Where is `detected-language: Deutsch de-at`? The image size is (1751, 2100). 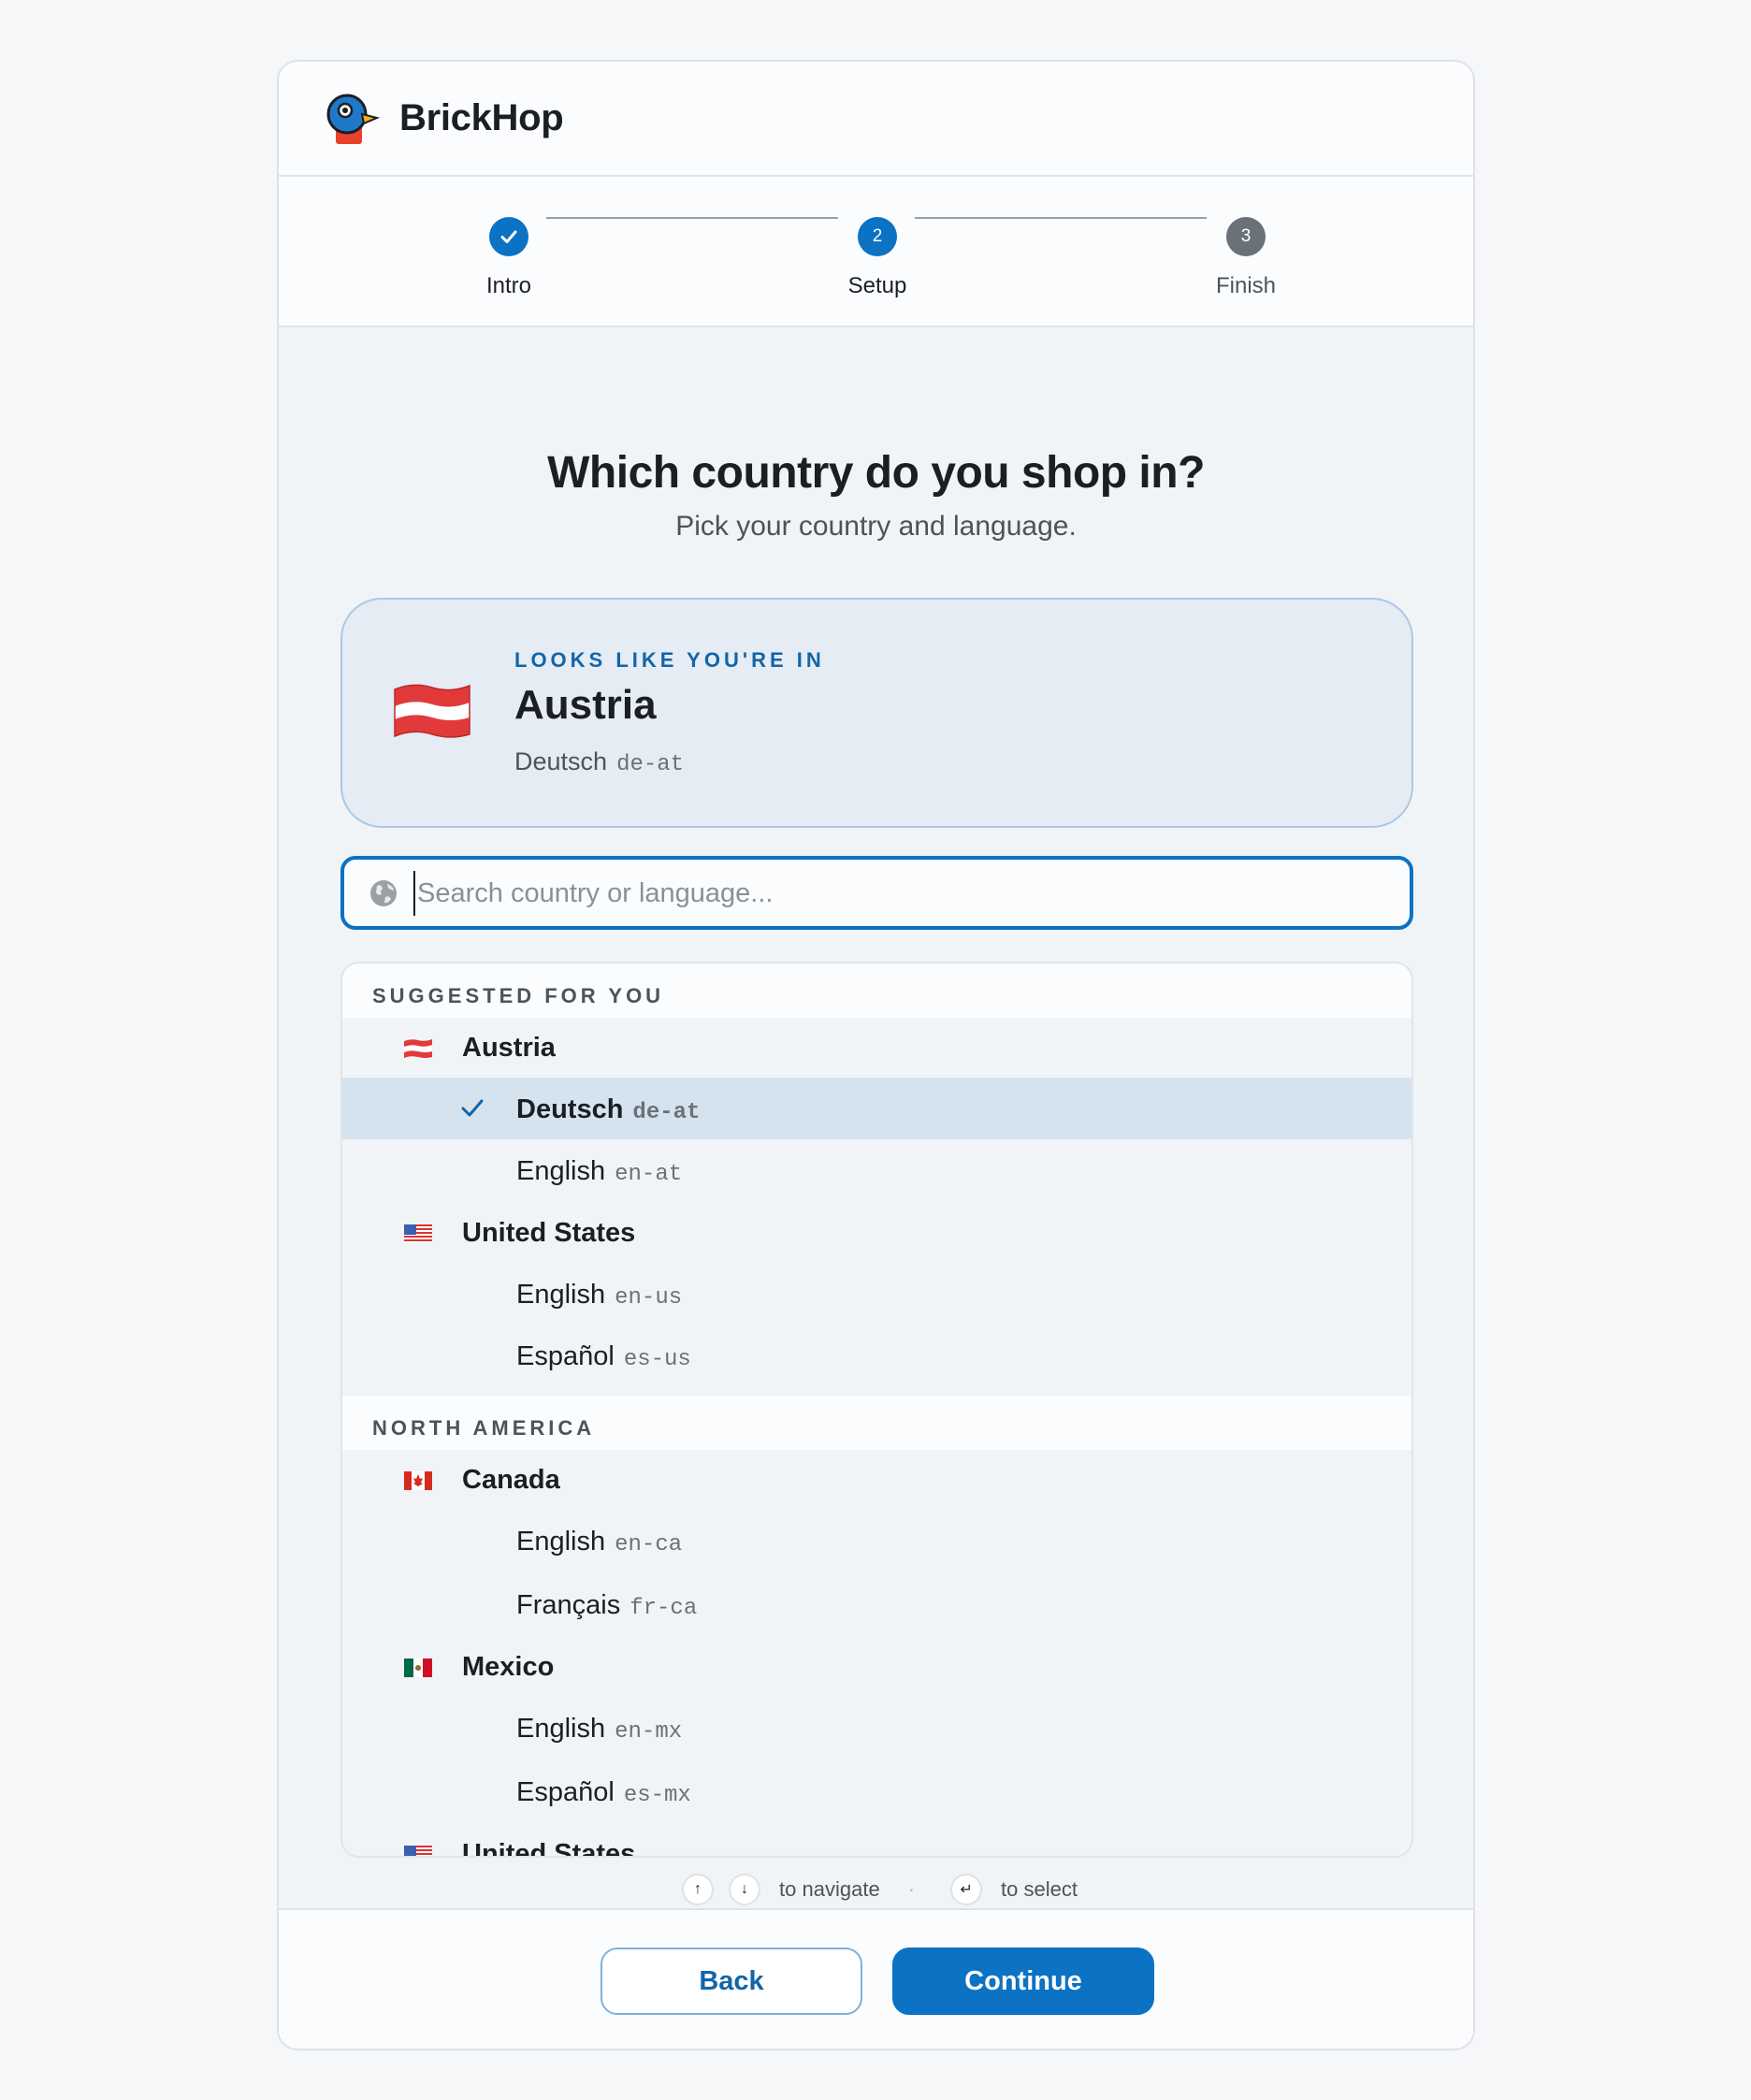 detected-language: Deutsch de-at is located at coordinates (599, 762).